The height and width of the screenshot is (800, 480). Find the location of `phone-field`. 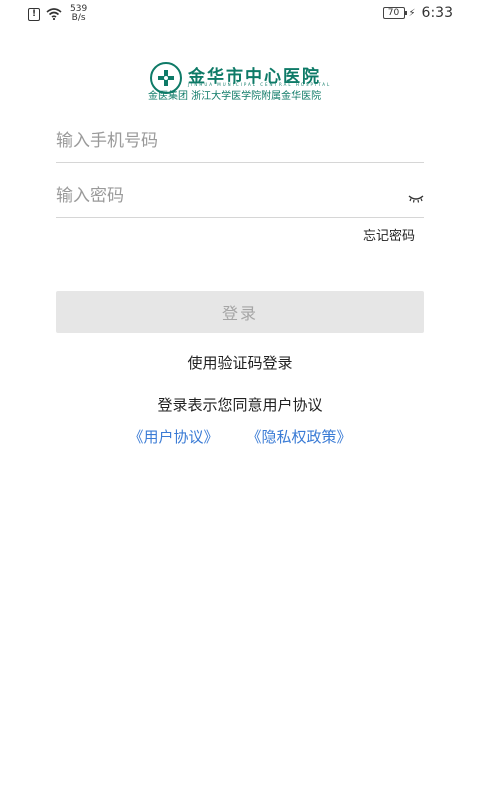

phone-field is located at coordinates (240, 142).